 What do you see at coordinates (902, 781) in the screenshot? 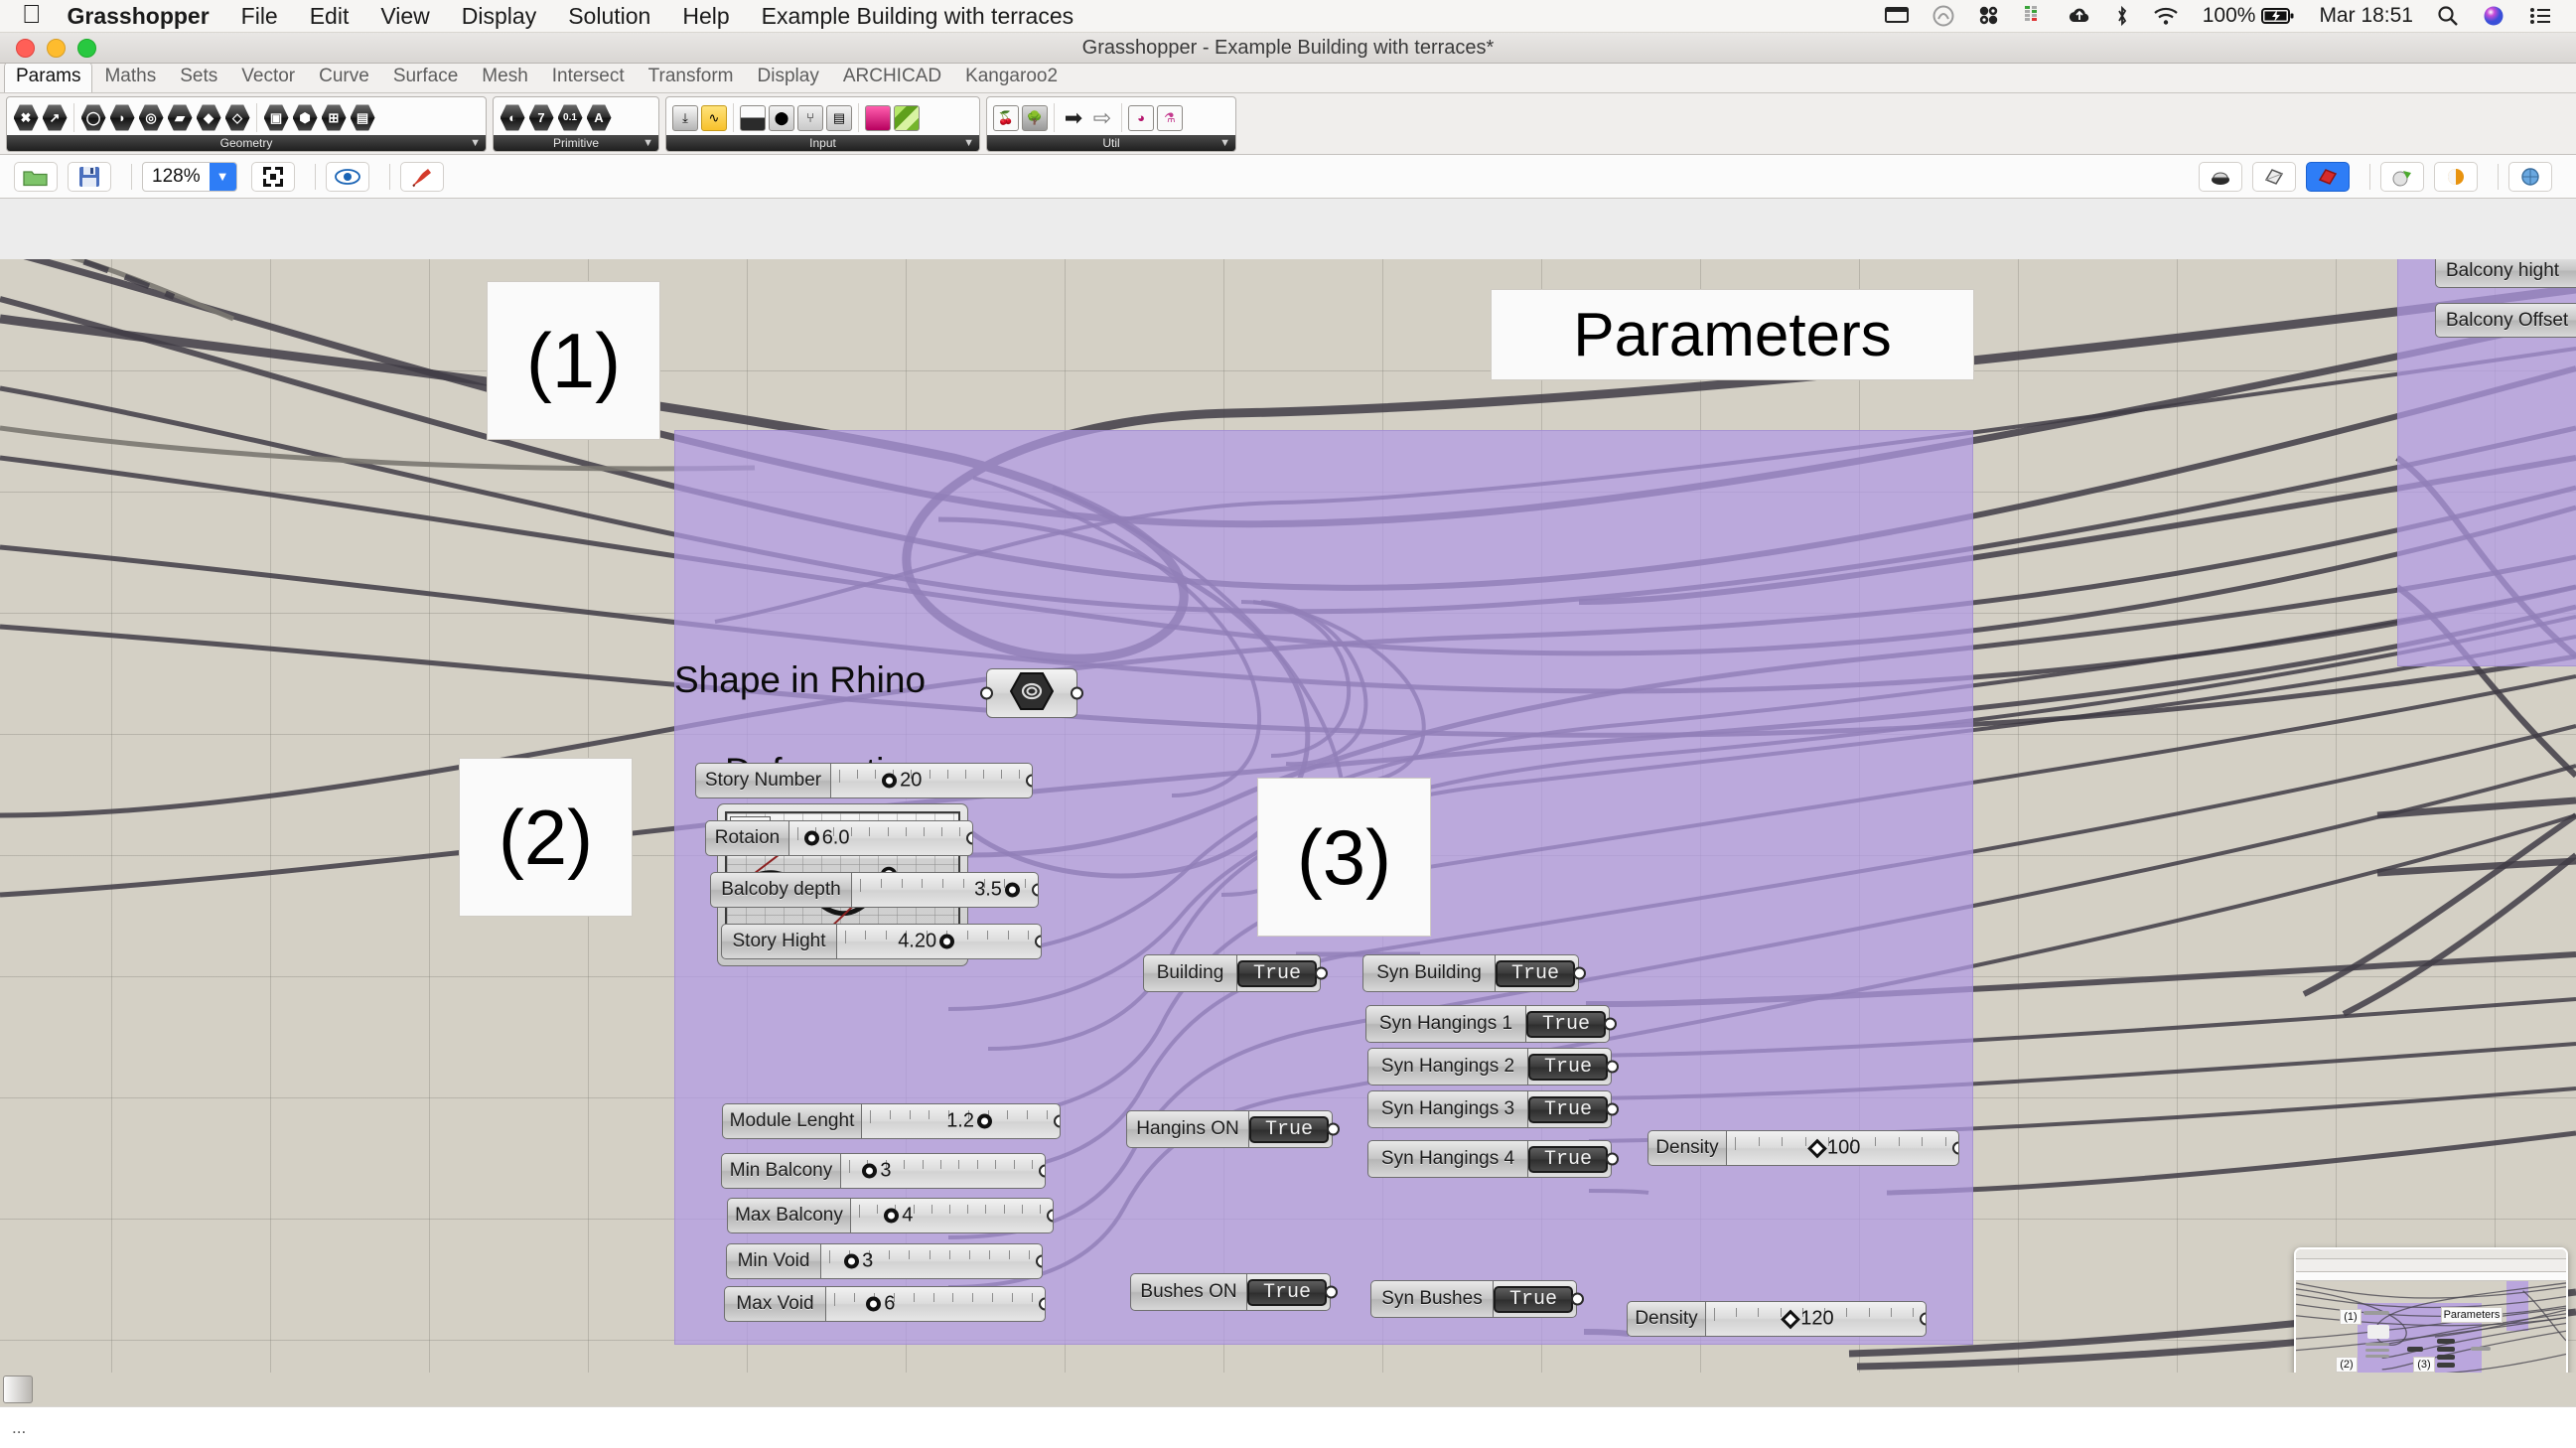
I see `slider-value-group: 20` at bounding box center [902, 781].